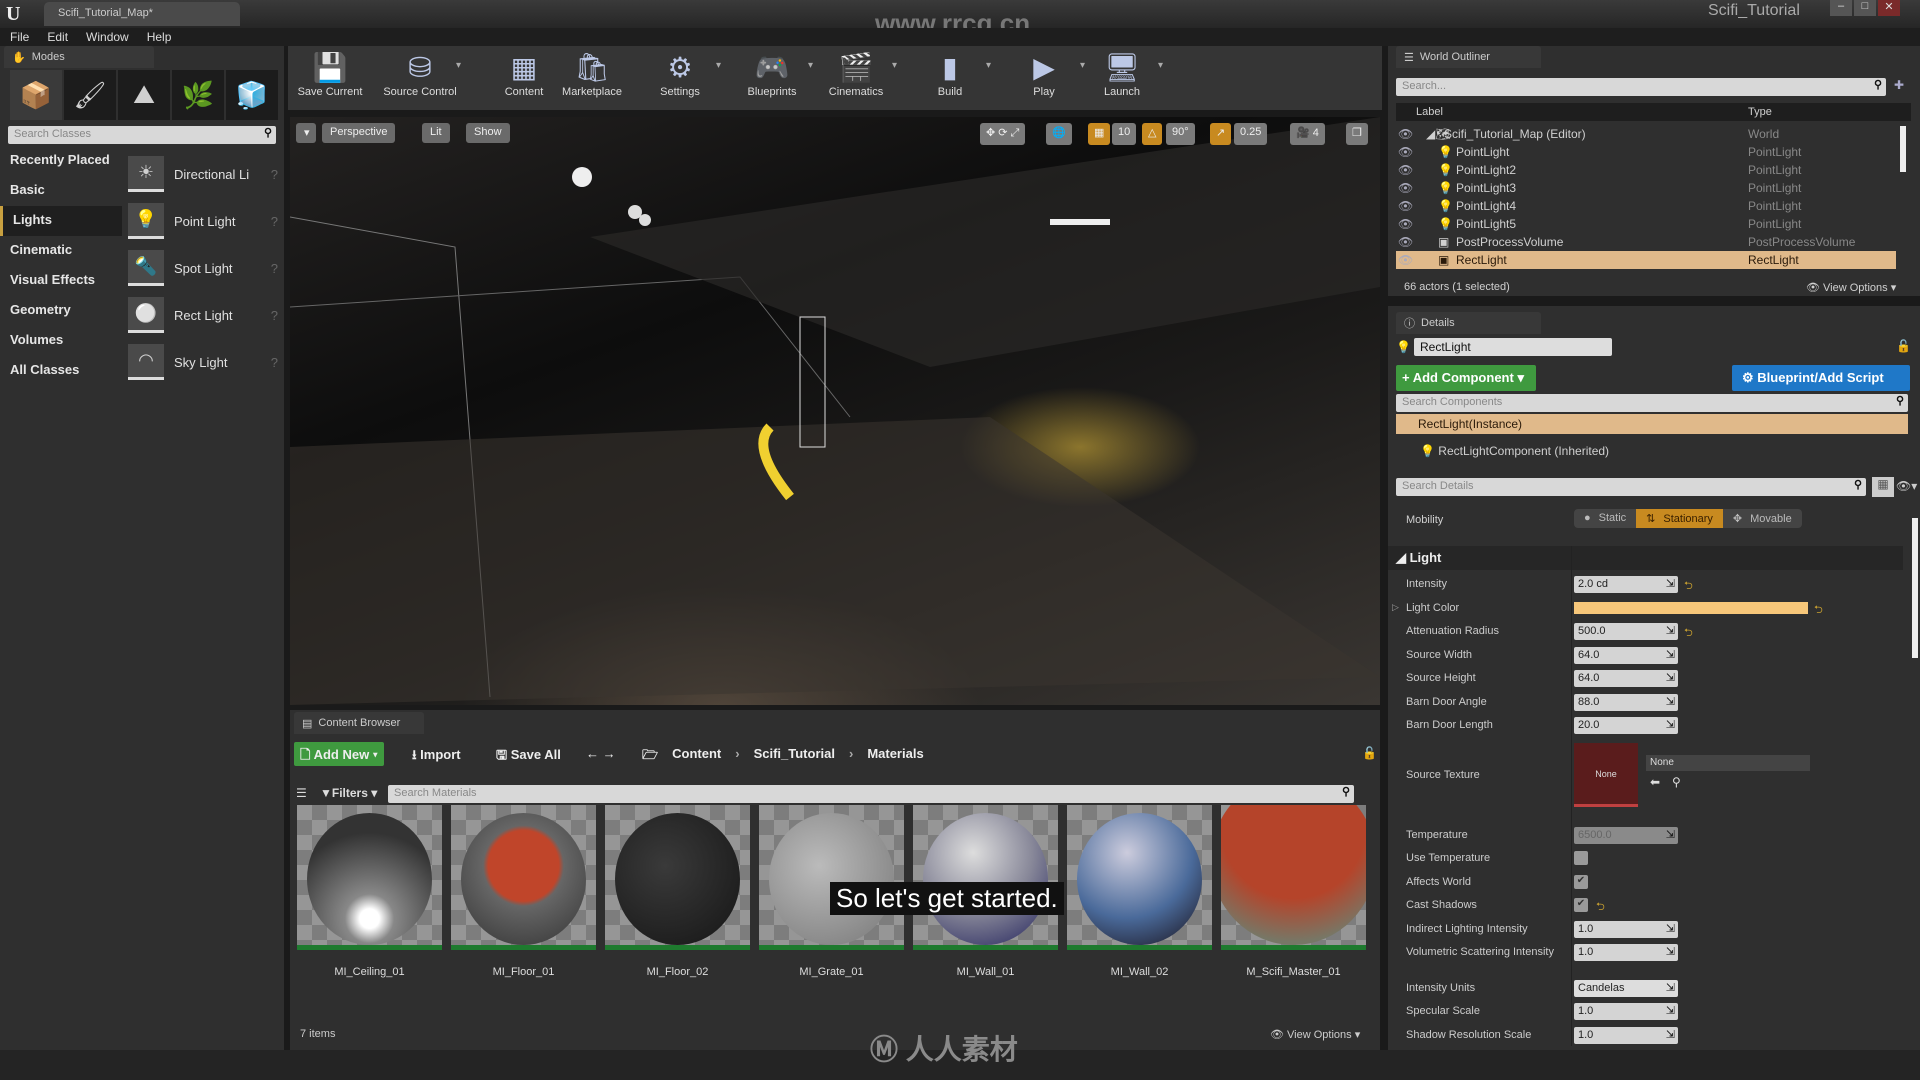 This screenshot has height=1080, width=1920. What do you see at coordinates (1606, 774) in the screenshot?
I see `source-texture-thumbnail: None` at bounding box center [1606, 774].